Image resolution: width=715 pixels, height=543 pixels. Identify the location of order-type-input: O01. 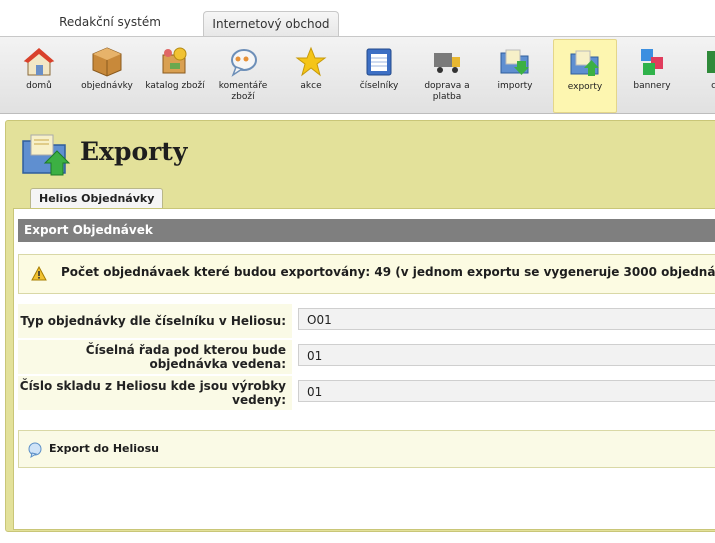
(506, 319).